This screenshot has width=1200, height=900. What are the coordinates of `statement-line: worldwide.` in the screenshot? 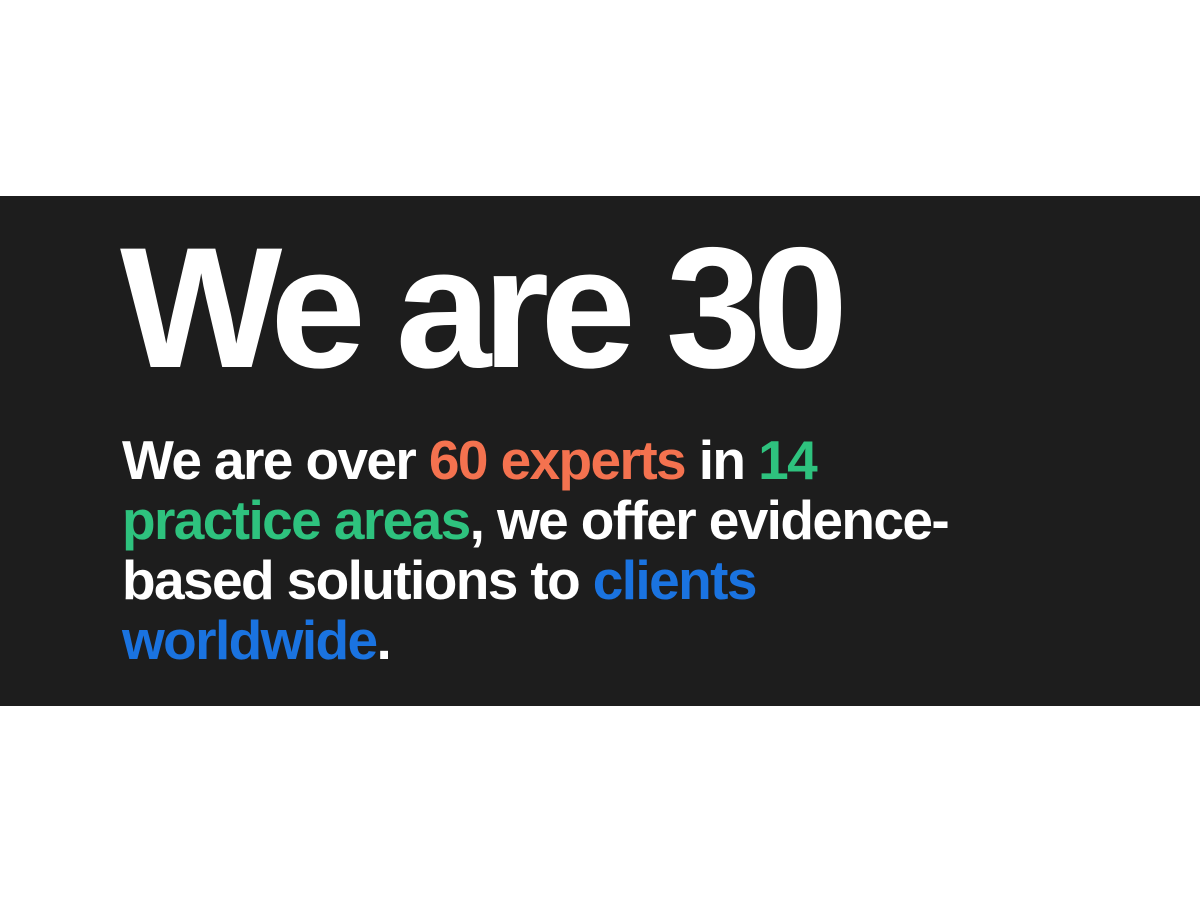 It's located at (602, 640).